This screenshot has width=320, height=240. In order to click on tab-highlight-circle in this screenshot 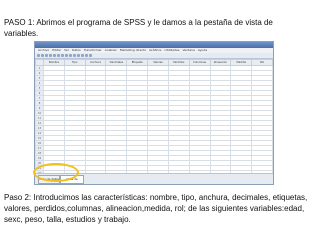, I will do `click(56, 172)`.